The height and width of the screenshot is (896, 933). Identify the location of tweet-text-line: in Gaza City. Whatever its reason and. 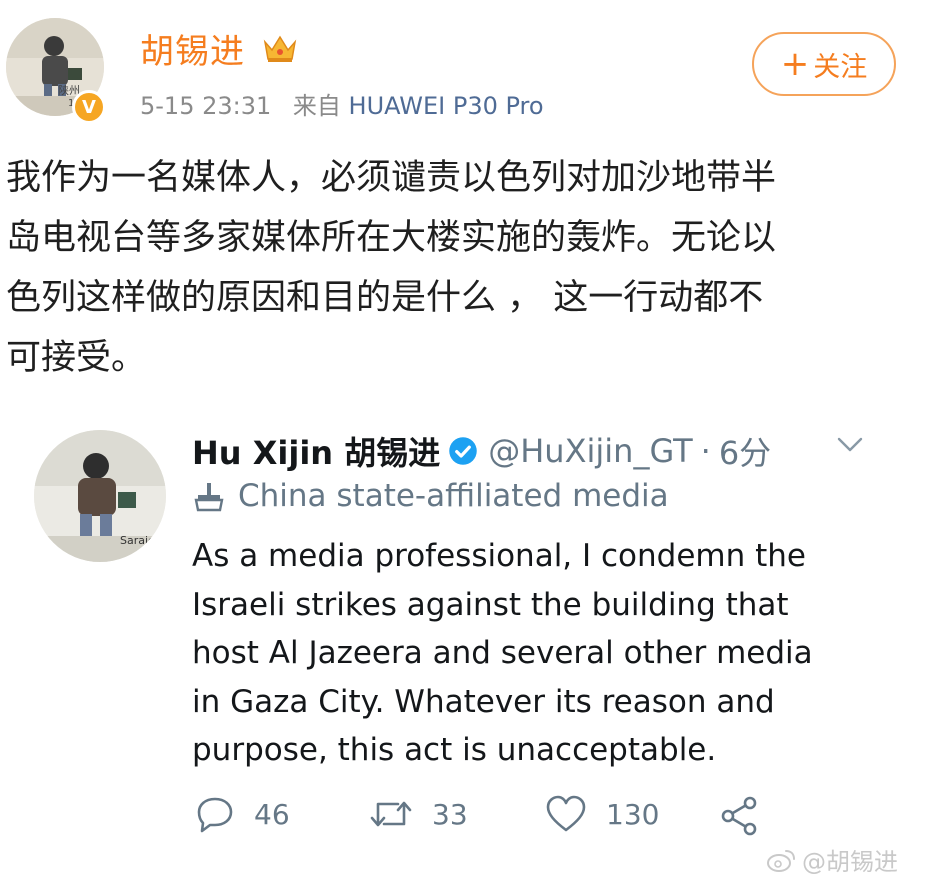
(483, 701).